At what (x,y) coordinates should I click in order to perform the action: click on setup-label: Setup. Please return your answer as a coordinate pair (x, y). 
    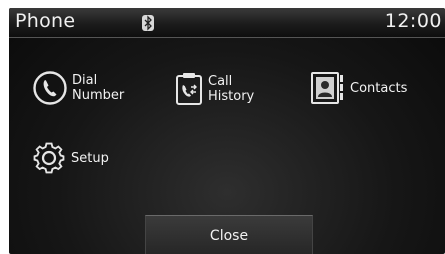
    Looking at the image, I should click on (90, 158).